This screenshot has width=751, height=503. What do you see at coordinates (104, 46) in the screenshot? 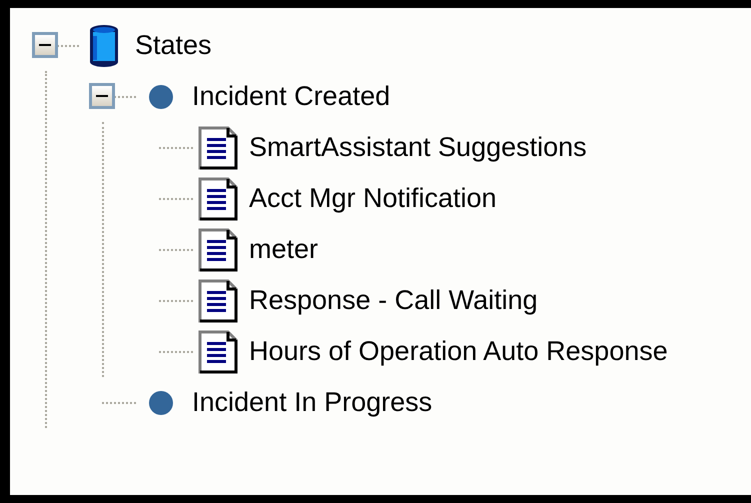
I see `database-icon` at bounding box center [104, 46].